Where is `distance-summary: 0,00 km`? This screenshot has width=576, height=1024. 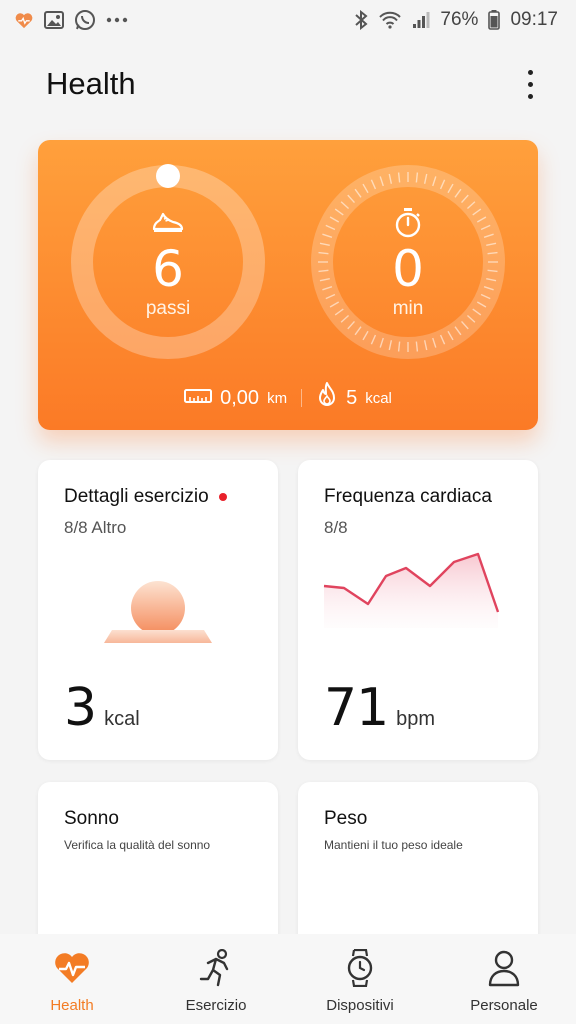 distance-summary: 0,00 km is located at coordinates (235, 398).